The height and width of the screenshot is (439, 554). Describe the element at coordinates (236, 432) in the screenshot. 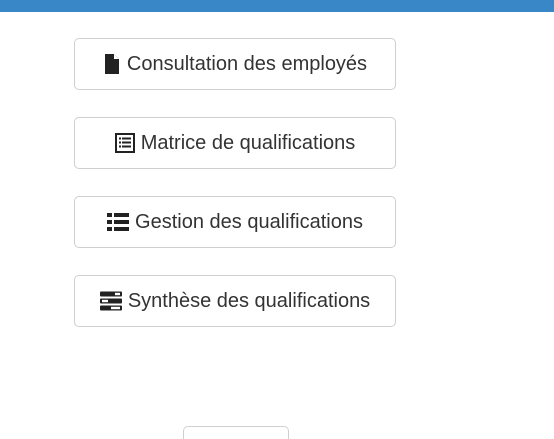

I see `partial-button` at that location.